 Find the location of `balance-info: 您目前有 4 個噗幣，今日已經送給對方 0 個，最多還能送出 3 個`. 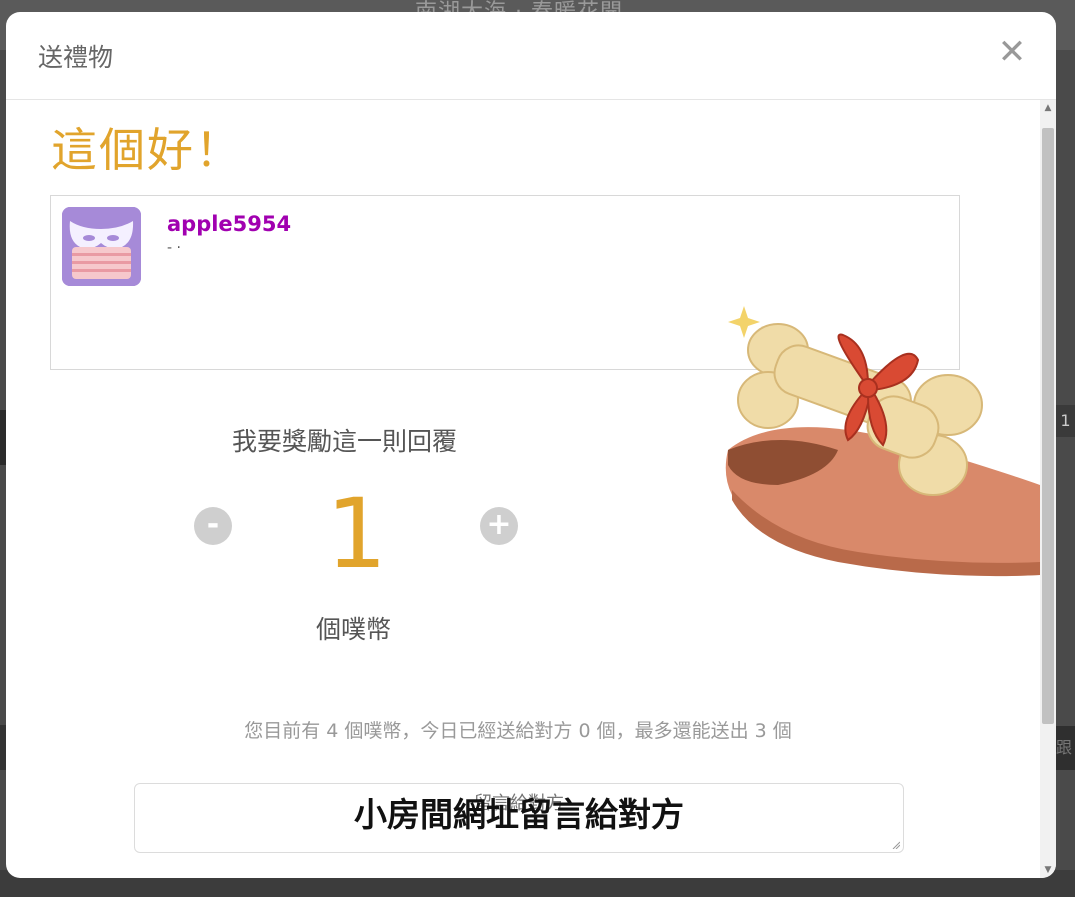

balance-info: 您目前有 4 個噗幣，今日已經送給對方 0 個，最多還能送出 3 個 is located at coordinates (518, 731).